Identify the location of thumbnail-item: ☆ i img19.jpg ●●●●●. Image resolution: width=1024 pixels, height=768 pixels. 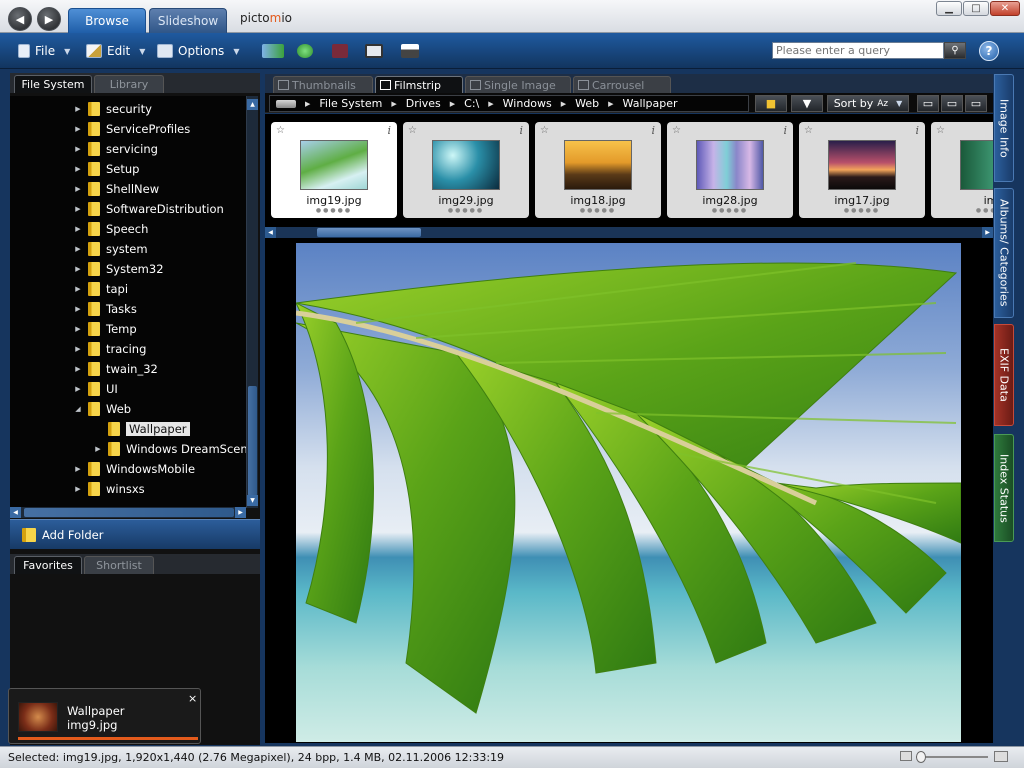
(334, 170).